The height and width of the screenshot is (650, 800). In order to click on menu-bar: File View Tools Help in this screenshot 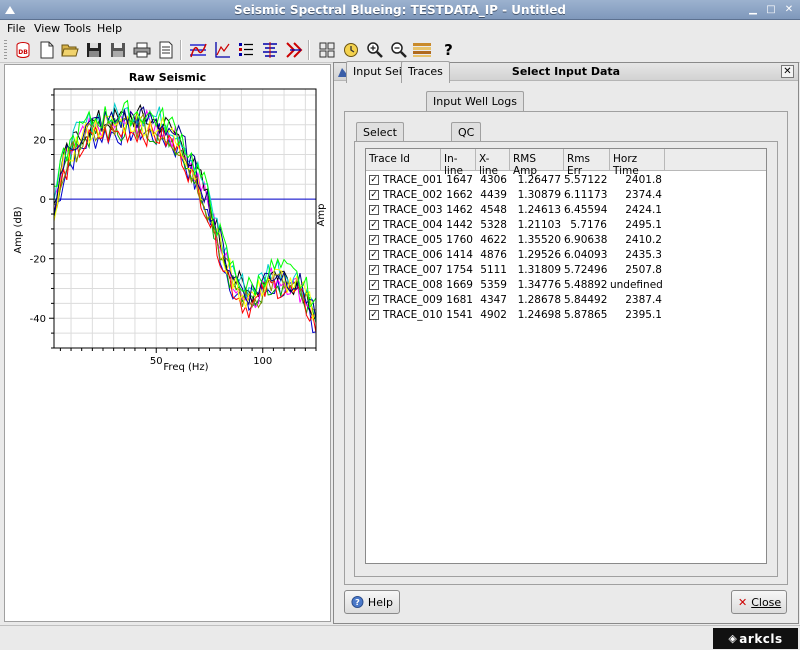, I will do `click(400, 28)`.